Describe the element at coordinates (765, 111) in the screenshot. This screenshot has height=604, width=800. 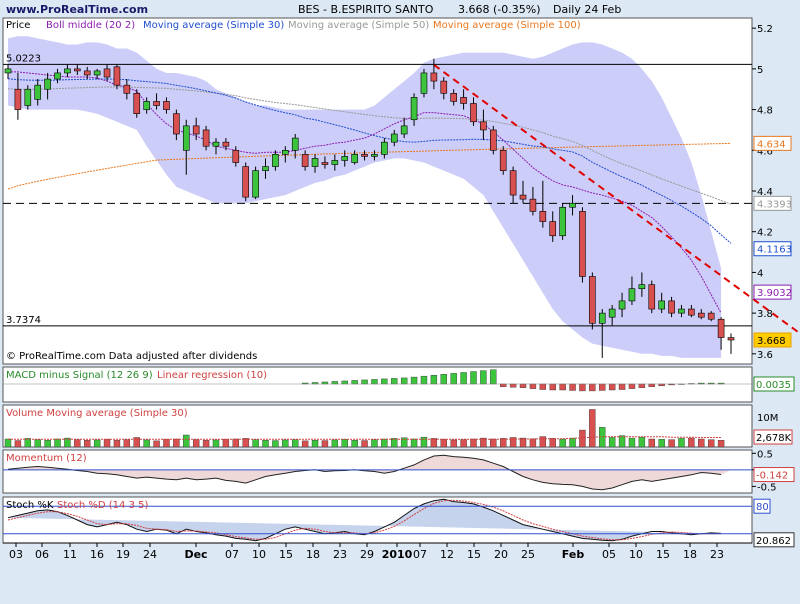
I see `y-tick-label: 4.8` at that location.